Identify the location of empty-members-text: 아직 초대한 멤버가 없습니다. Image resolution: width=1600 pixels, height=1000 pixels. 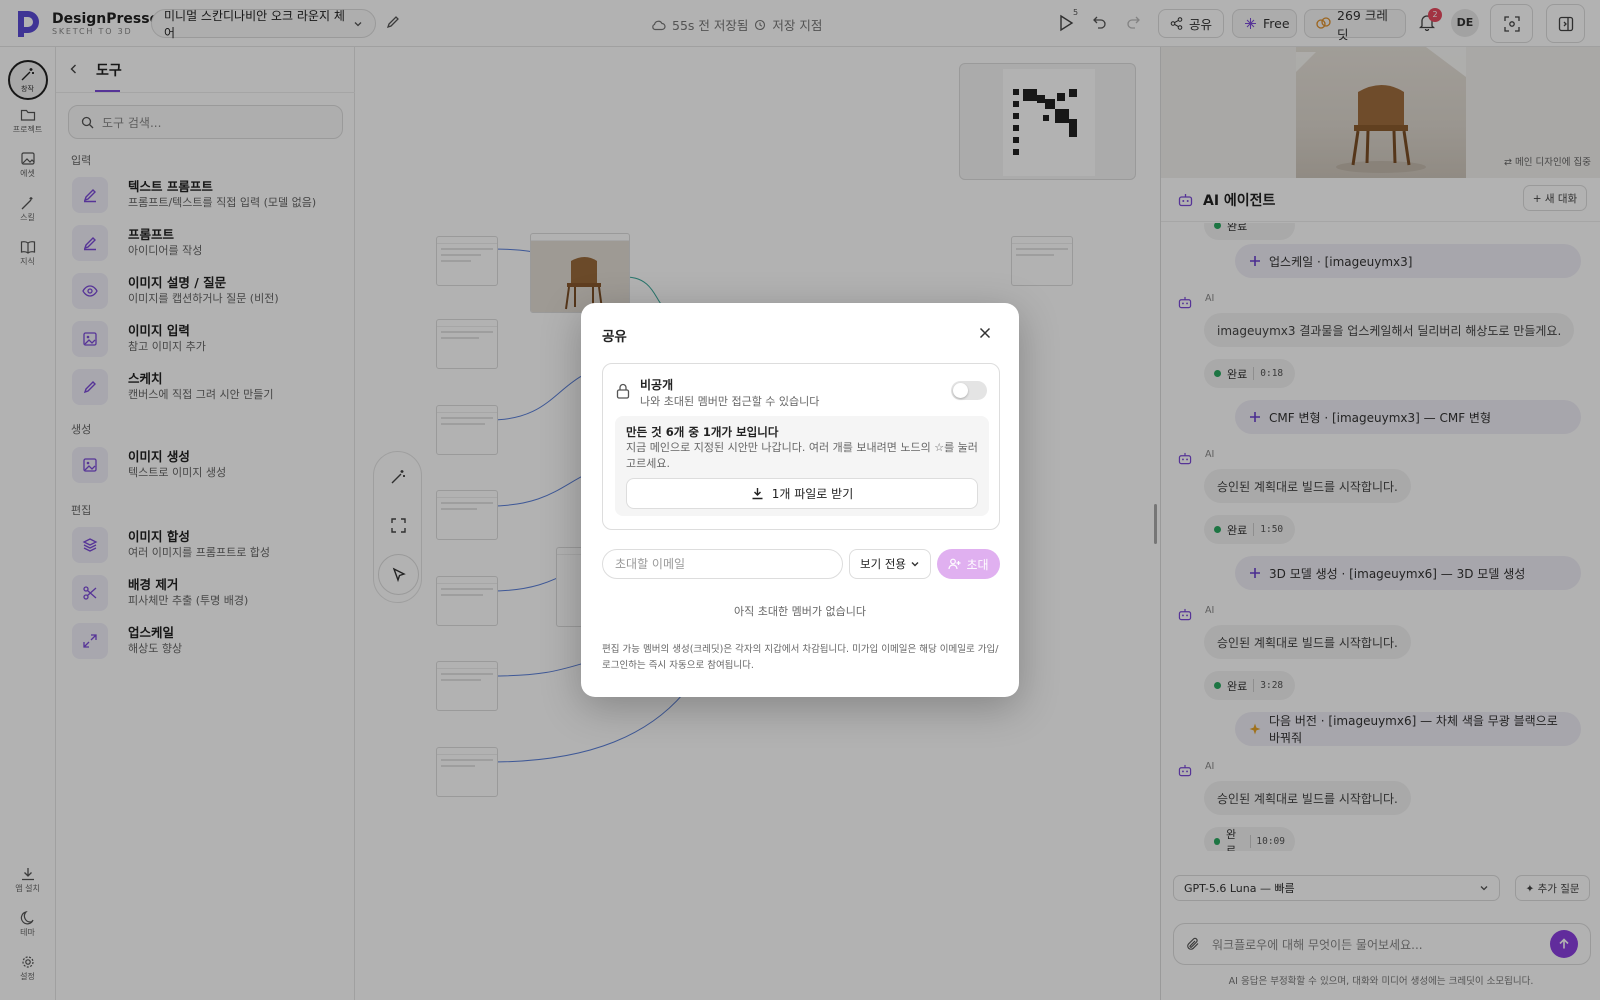
(800, 611).